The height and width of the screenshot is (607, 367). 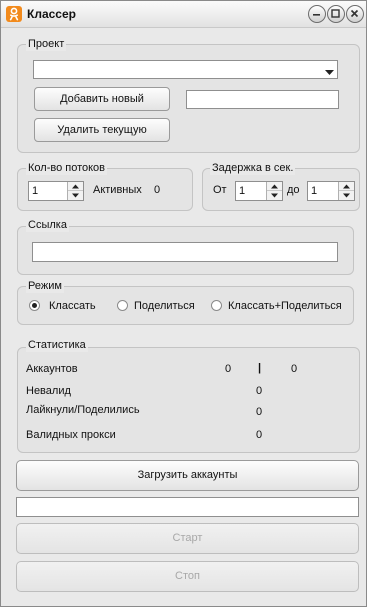 I want to click on add-project-button: Добавить новый, so click(x=102, y=99).